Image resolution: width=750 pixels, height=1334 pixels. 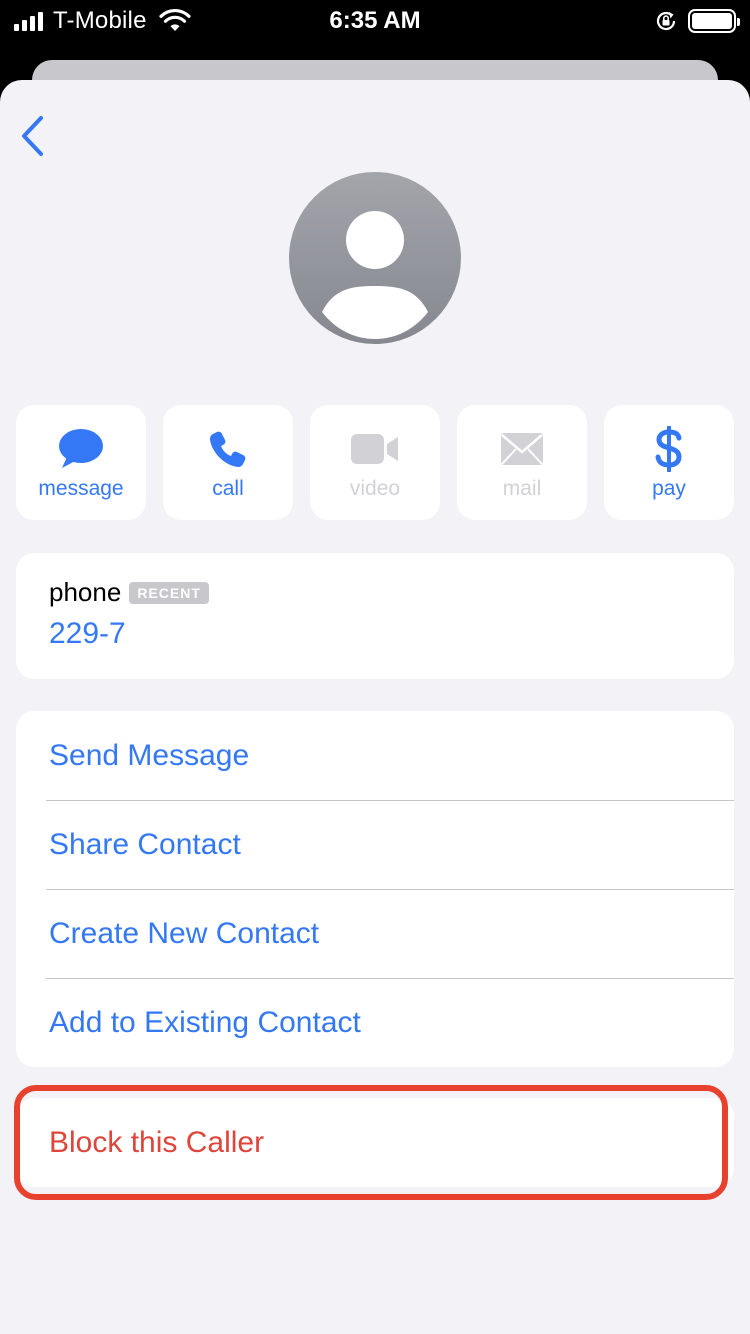 I want to click on mail-action-label: mail, so click(x=522, y=488).